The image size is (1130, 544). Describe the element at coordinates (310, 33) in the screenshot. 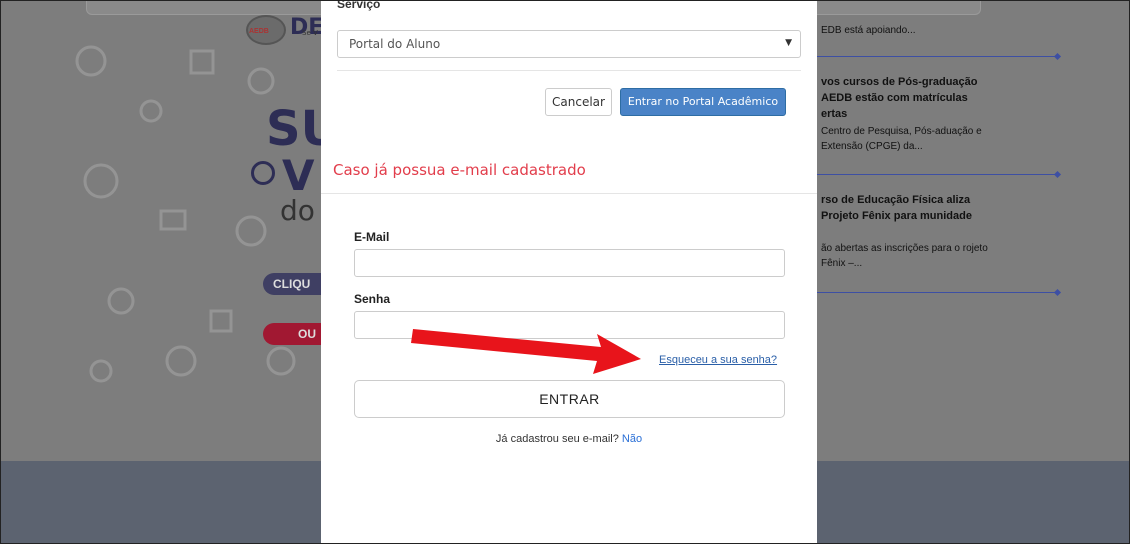

I see `logo-sub: Se V` at that location.